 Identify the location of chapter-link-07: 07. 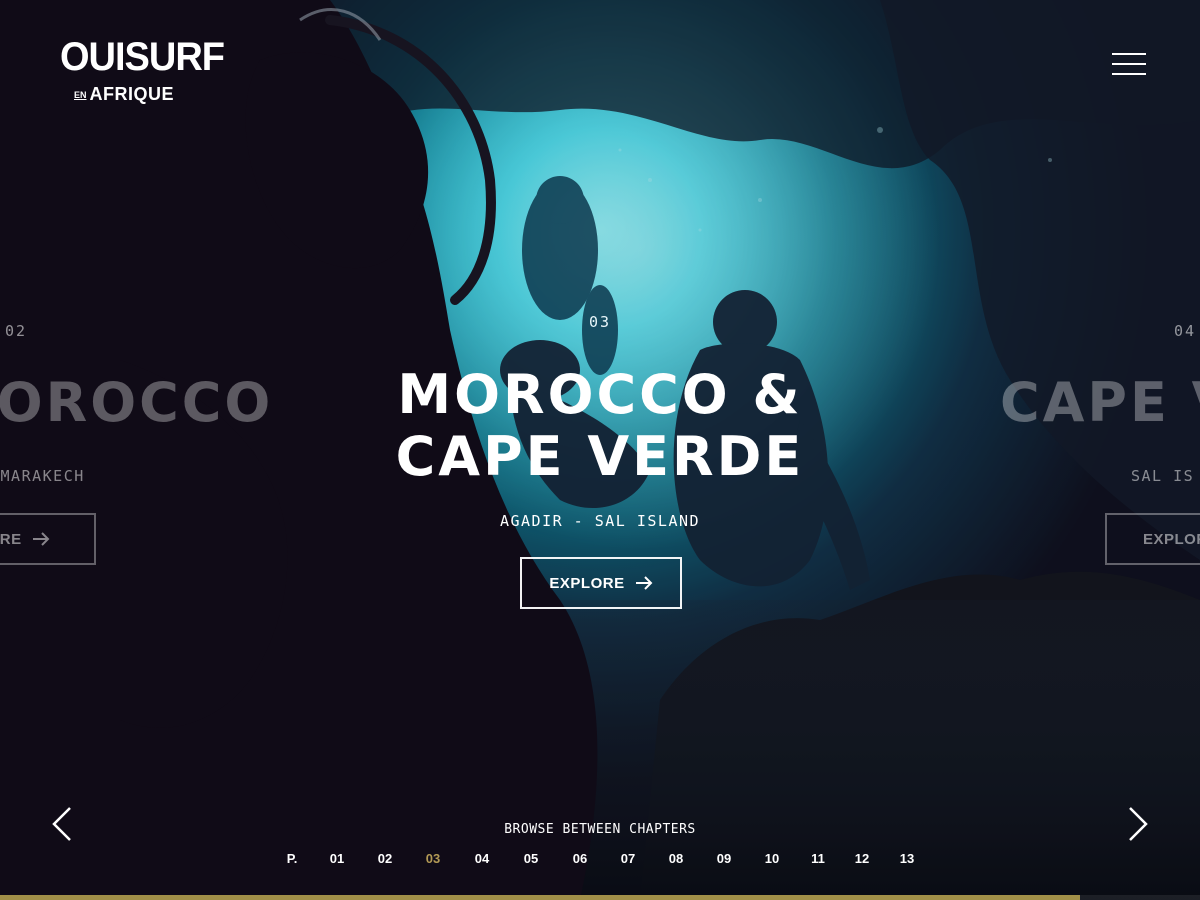
(628, 858).